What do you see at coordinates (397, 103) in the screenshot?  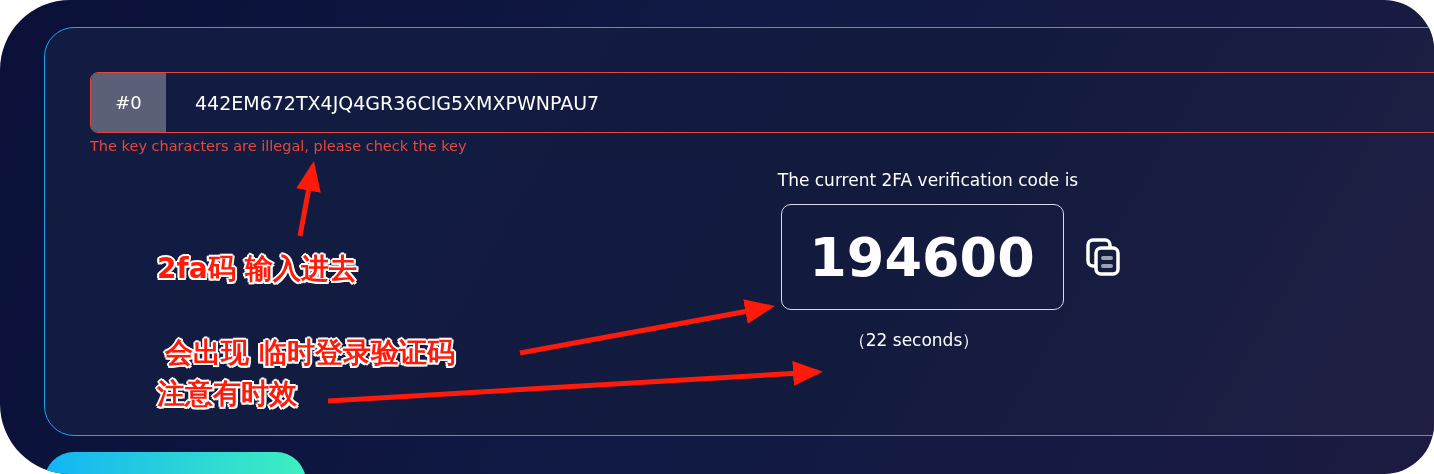 I see `key-text: 442EM672TX4JQ4GR36CIG5XMXPWNPAU7` at bounding box center [397, 103].